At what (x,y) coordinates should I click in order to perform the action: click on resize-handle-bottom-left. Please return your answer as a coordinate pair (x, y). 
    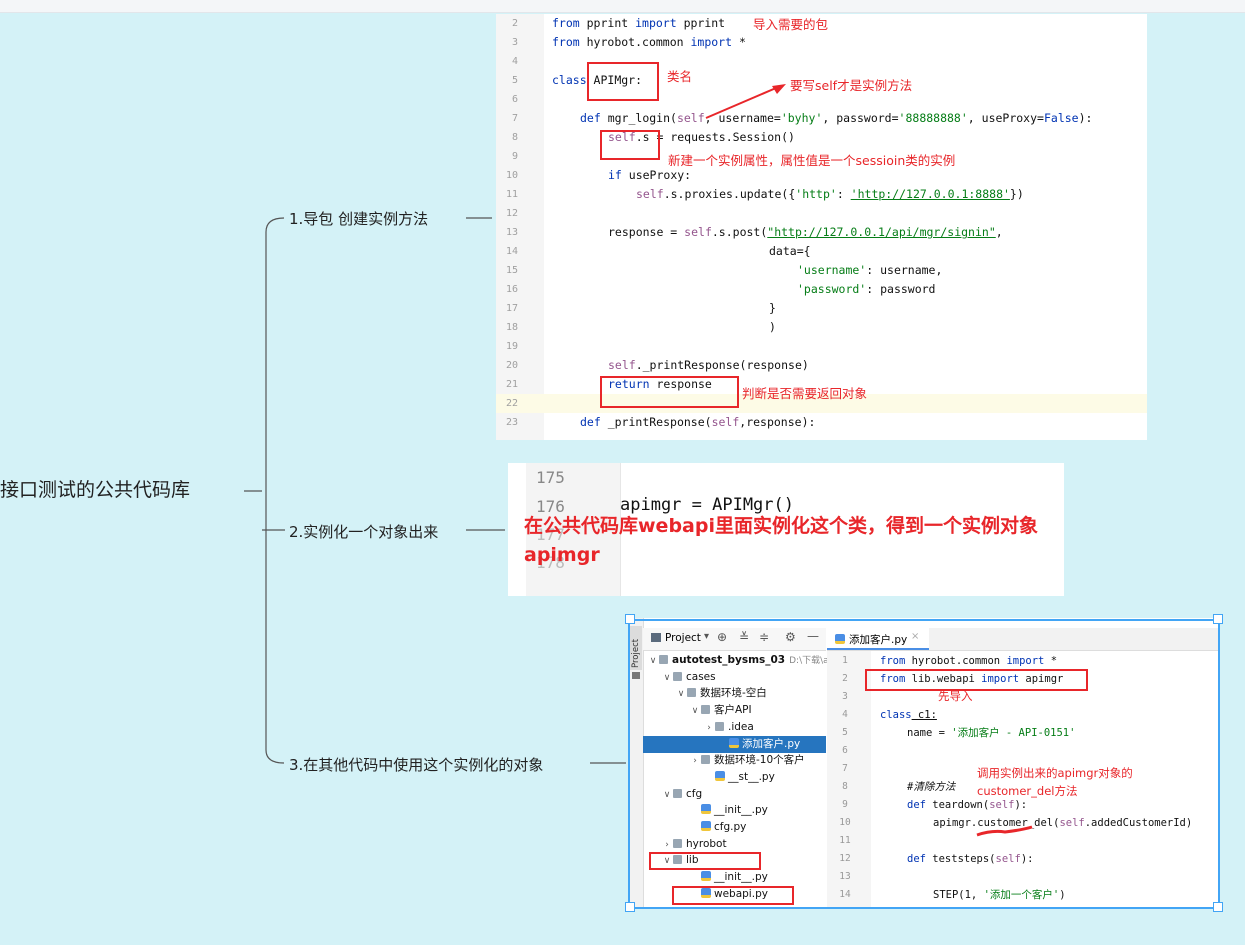
    Looking at the image, I should click on (630, 907).